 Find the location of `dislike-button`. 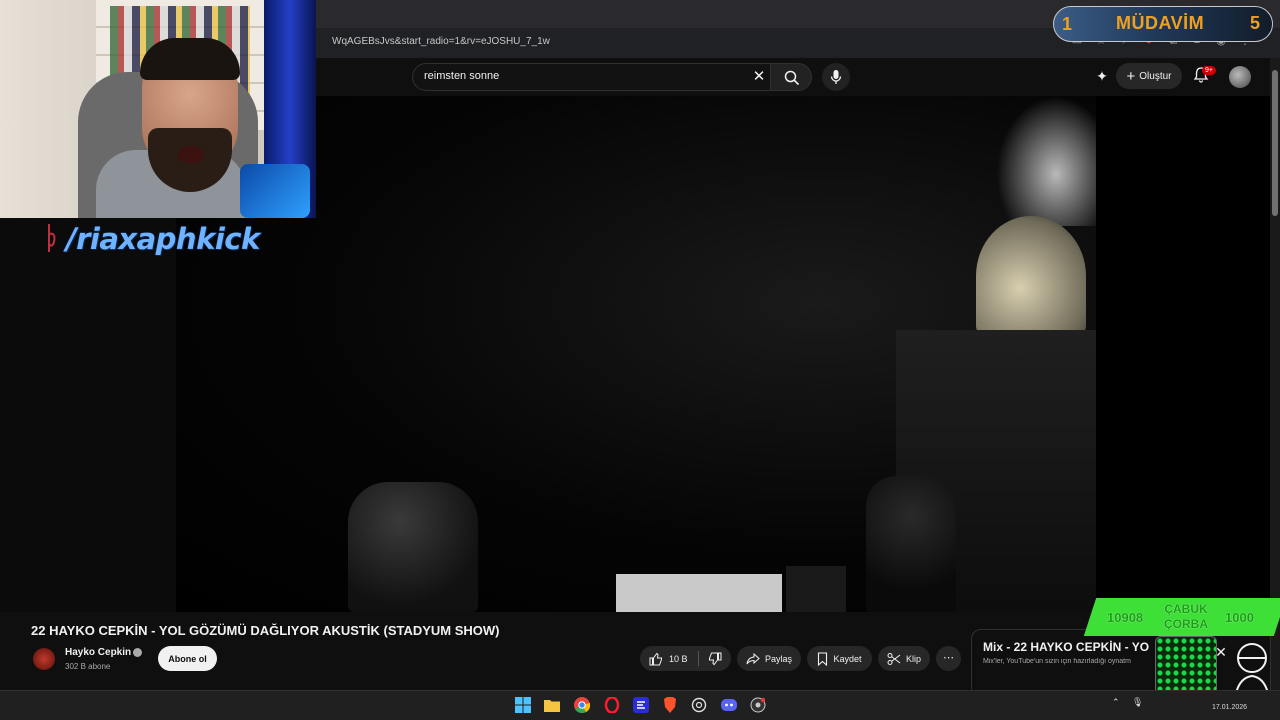

dislike-button is located at coordinates (715, 658).